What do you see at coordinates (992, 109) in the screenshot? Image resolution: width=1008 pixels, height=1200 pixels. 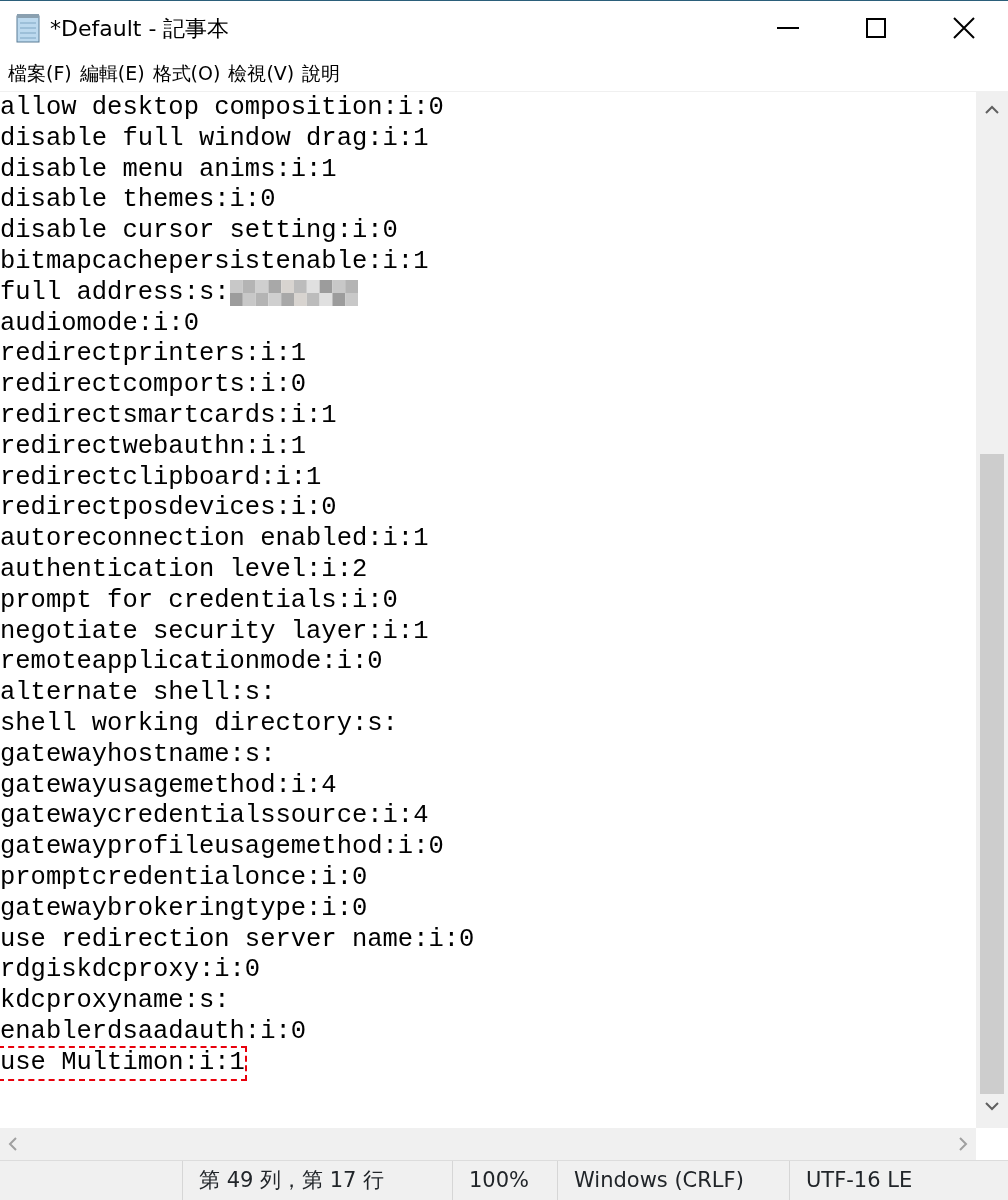 I see `scroll-up-icon` at bounding box center [992, 109].